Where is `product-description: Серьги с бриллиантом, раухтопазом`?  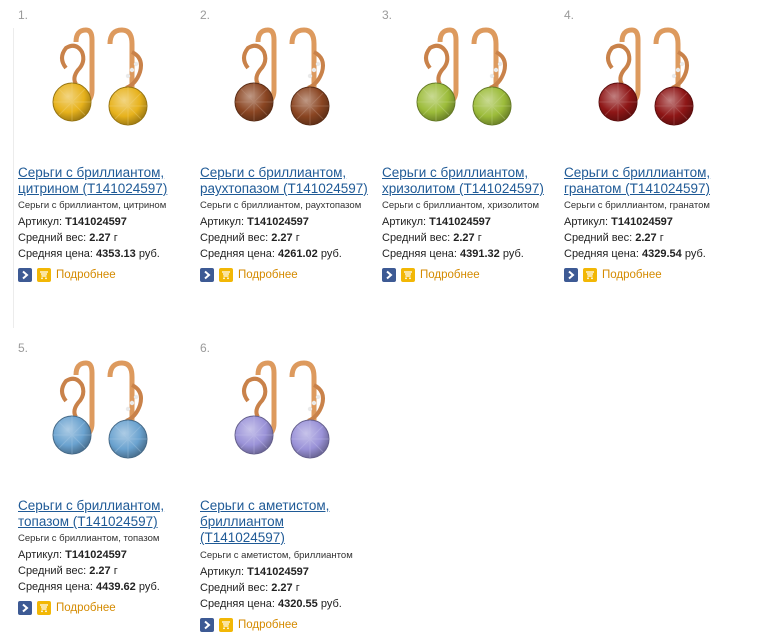
product-description: Серьги с бриллиантом, раухтопазом is located at coordinates (281, 205).